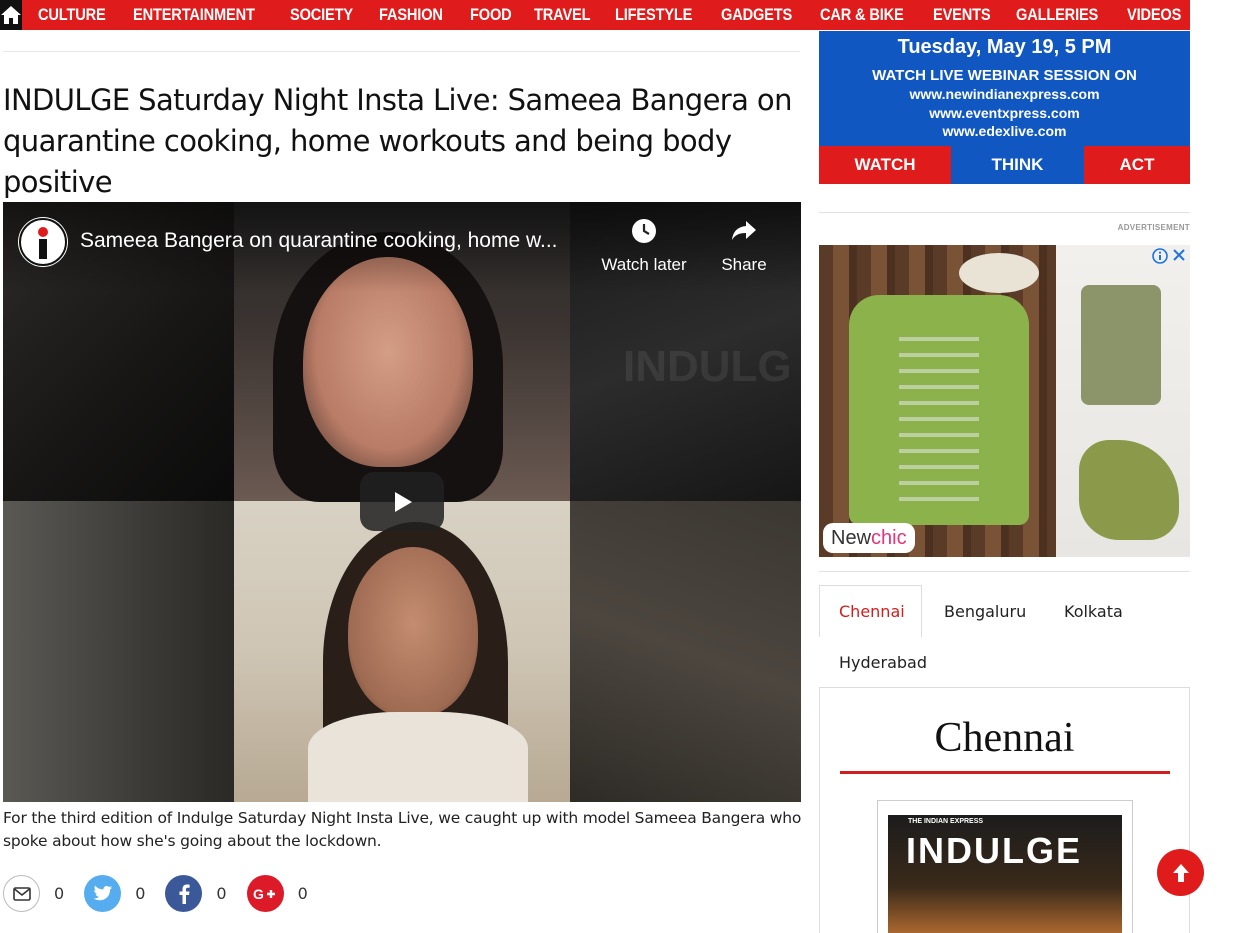 This screenshot has width=1239, height=933. I want to click on watch-later-label: Watch later, so click(644, 264).